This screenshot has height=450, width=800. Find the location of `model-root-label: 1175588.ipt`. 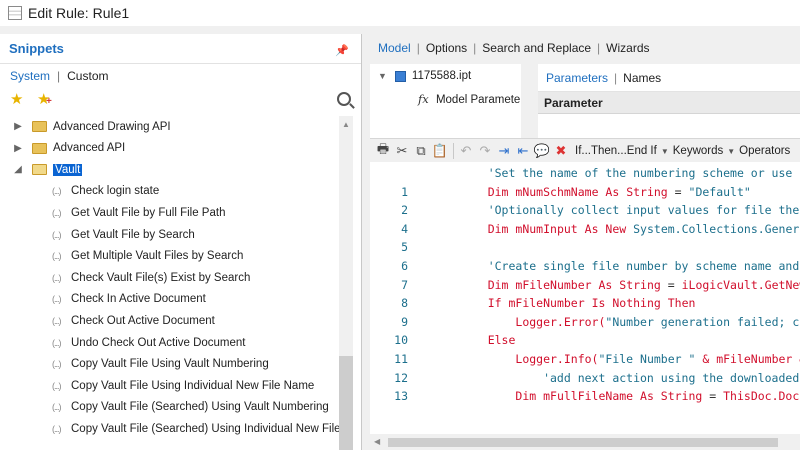

model-root-label: 1175588.ipt is located at coordinates (441, 76).